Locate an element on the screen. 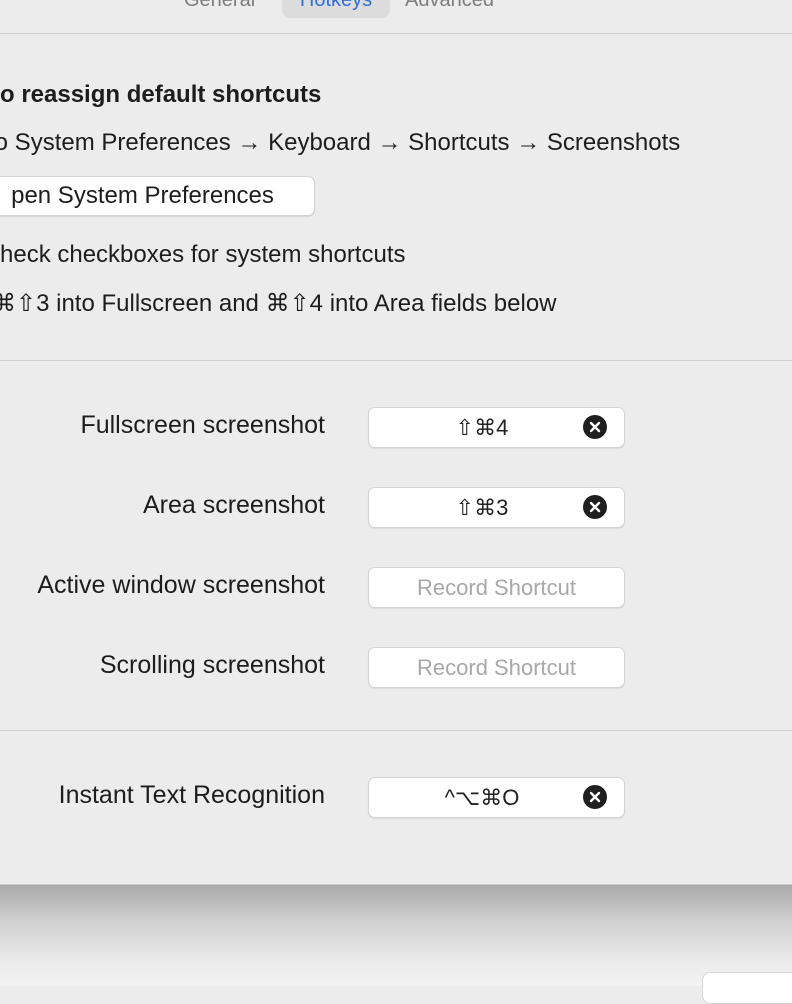  area-screenshot-label: Area screenshot is located at coordinates (233, 505).